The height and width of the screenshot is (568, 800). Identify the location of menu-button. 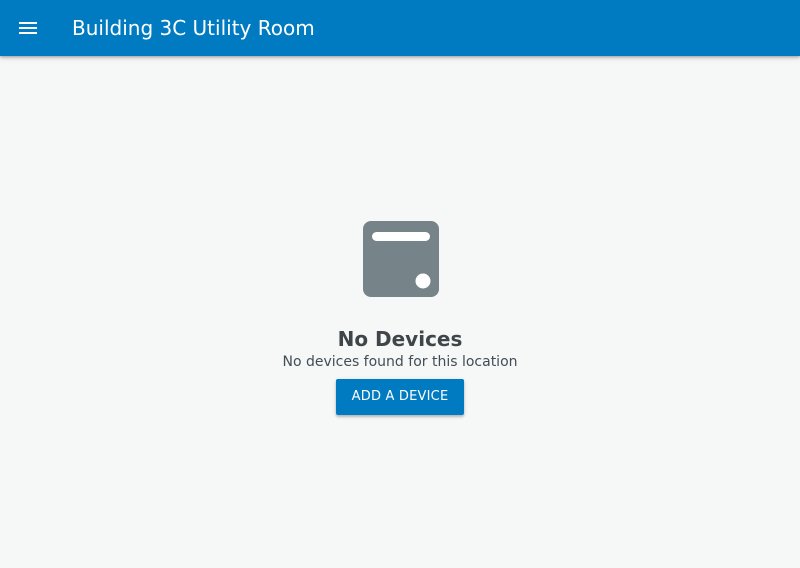
(28, 28).